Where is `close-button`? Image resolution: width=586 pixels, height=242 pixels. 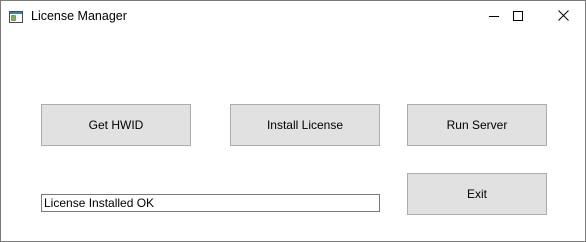
close-button is located at coordinates (563, 16).